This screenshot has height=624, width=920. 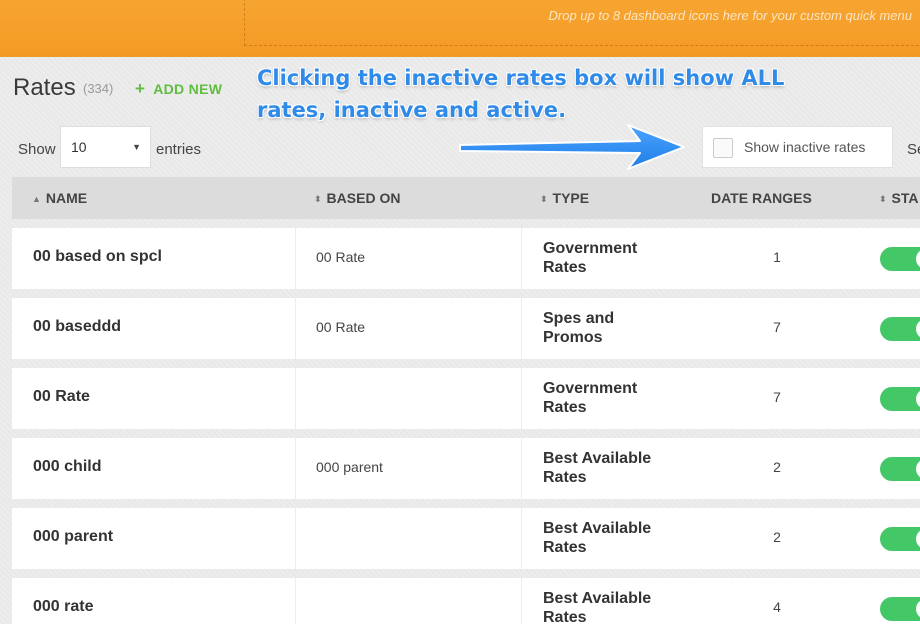 What do you see at coordinates (357, 198) in the screenshot?
I see `column-header-based-on: ⬍ BASED ON` at bounding box center [357, 198].